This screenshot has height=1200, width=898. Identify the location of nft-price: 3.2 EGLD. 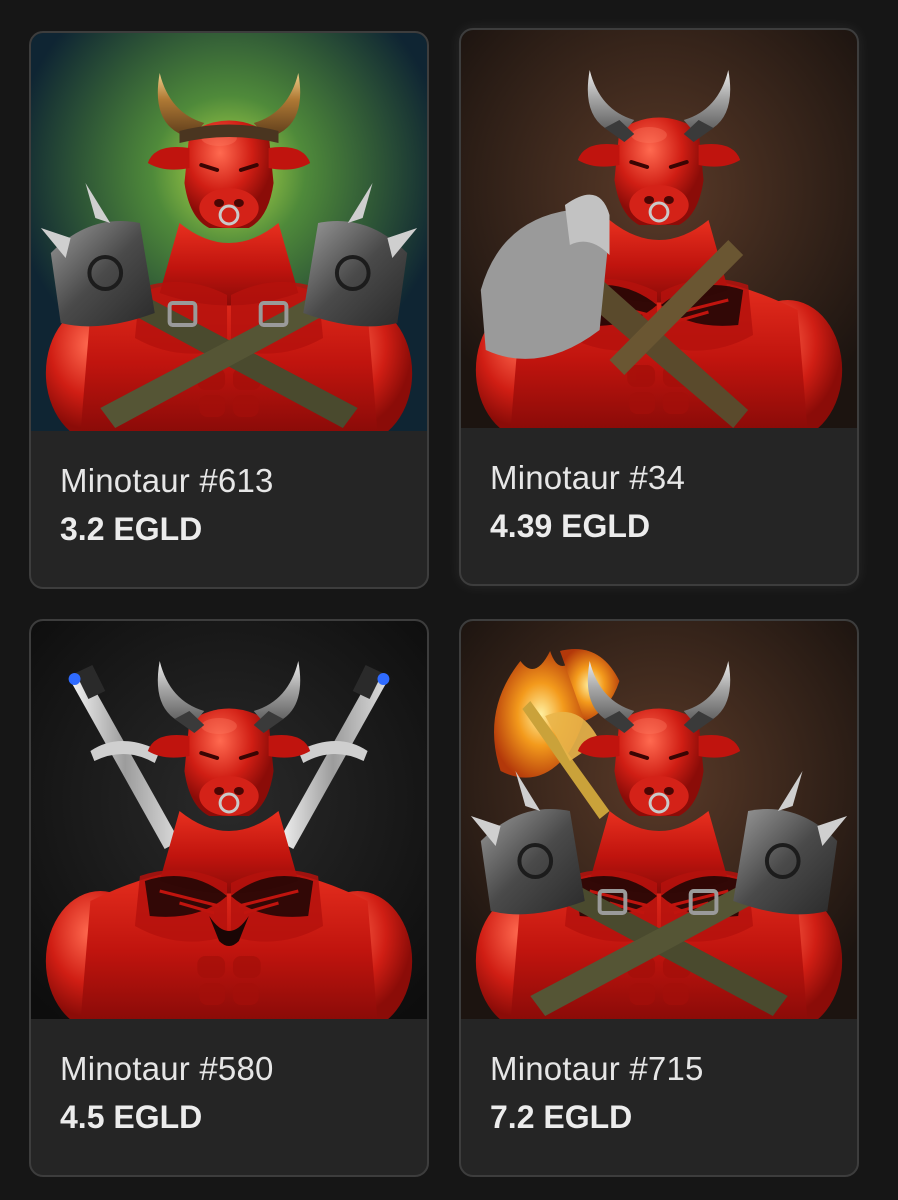
(131, 529).